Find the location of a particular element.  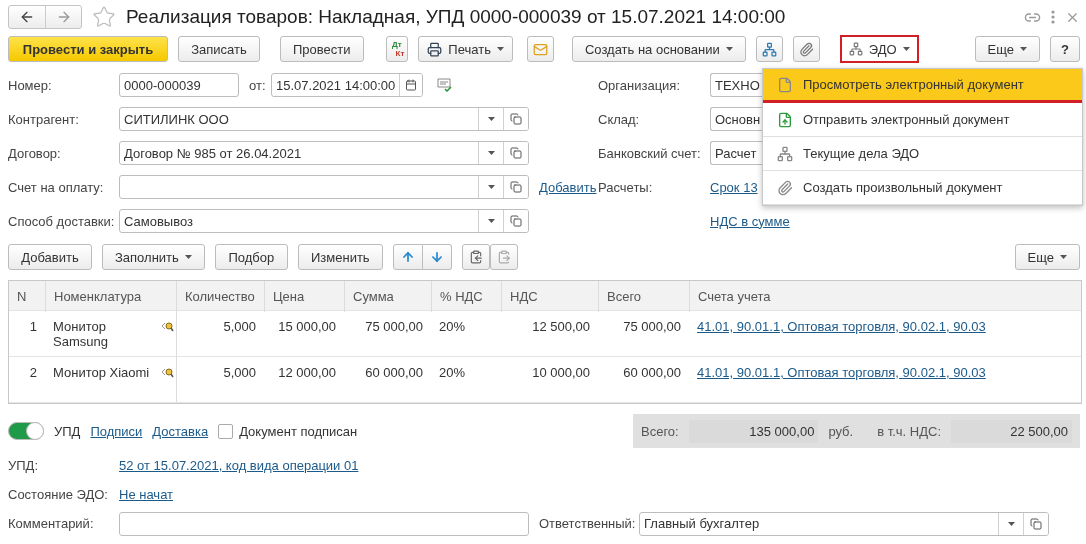

vat-value: 22 500,00 is located at coordinates (1011, 431).